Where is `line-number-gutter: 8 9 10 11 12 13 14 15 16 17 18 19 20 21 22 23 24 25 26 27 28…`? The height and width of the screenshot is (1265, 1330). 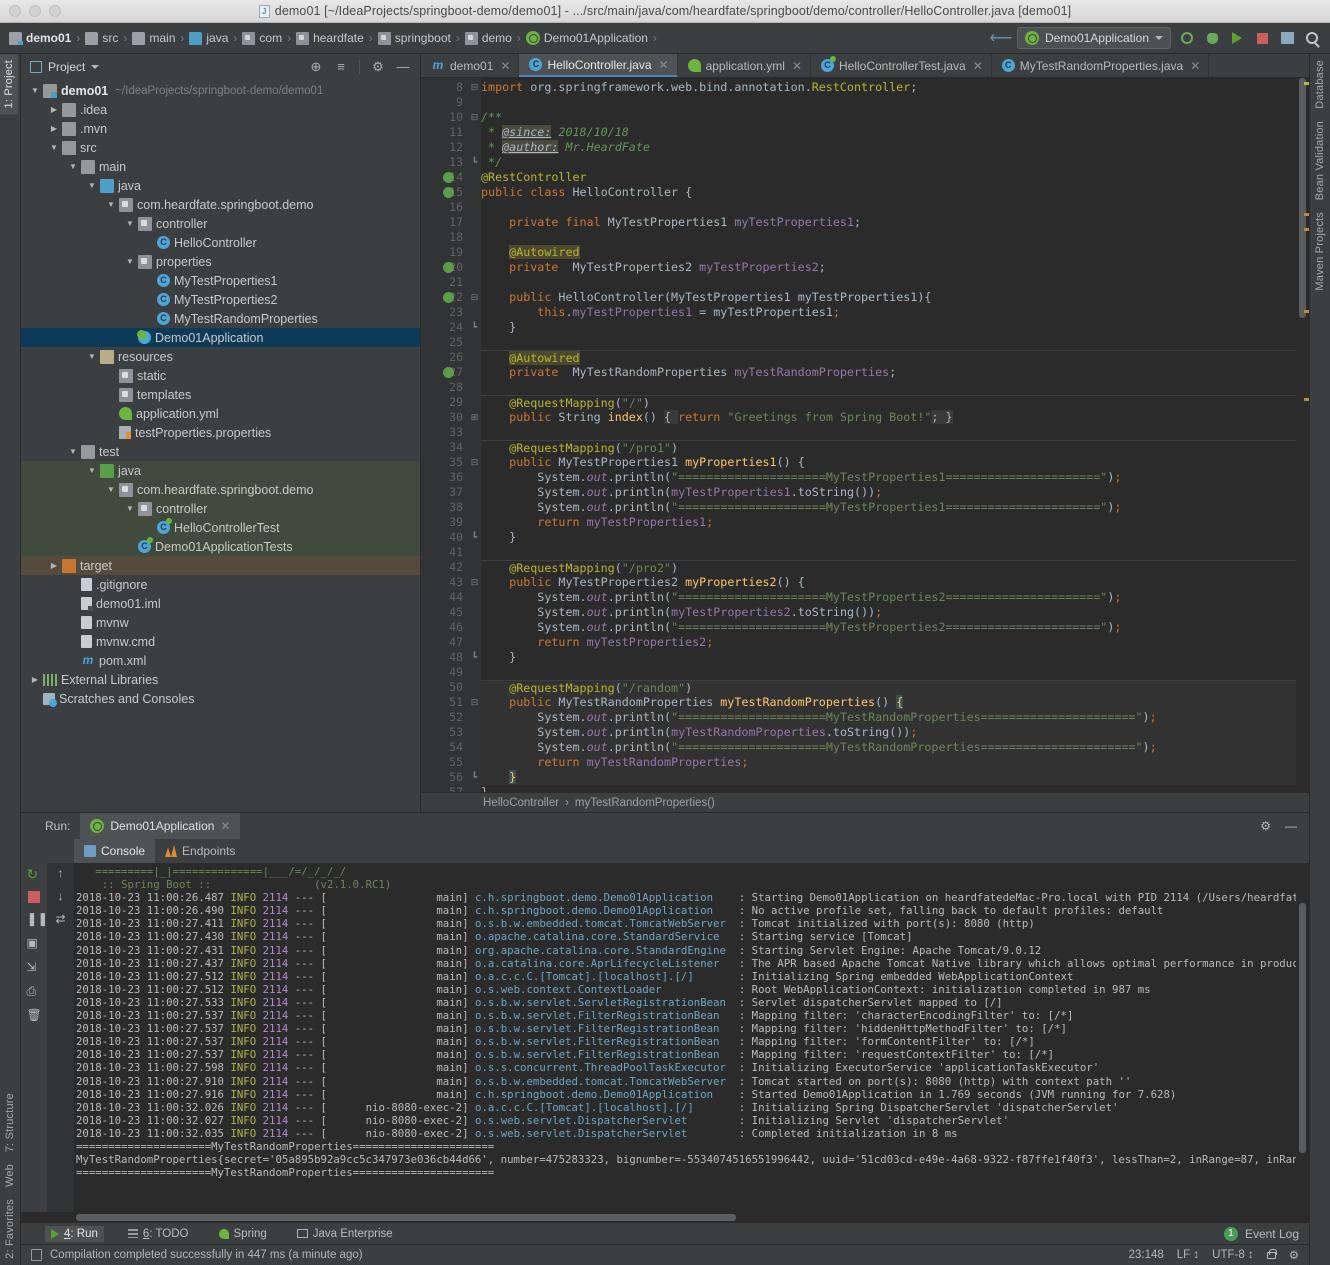
line-number-gutter: 8 9 10 11 12 13 14 15 16 17 18 19 20 21 22 23 24 25 26 27 28… is located at coordinates (444, 435).